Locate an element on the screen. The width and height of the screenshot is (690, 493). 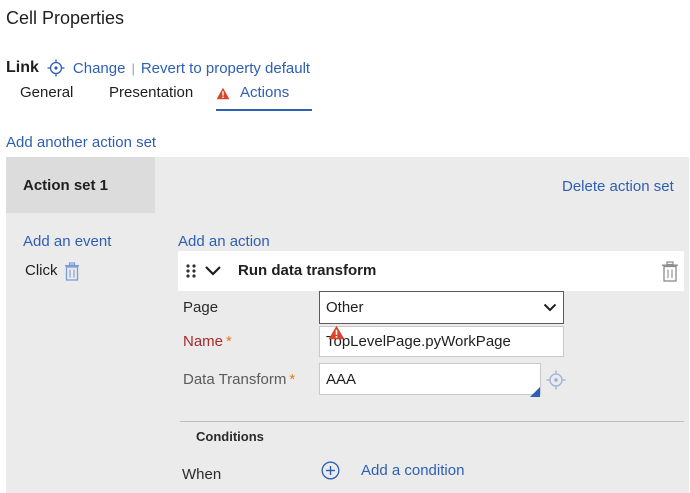
conditions-heading: Conditions is located at coordinates (230, 436).